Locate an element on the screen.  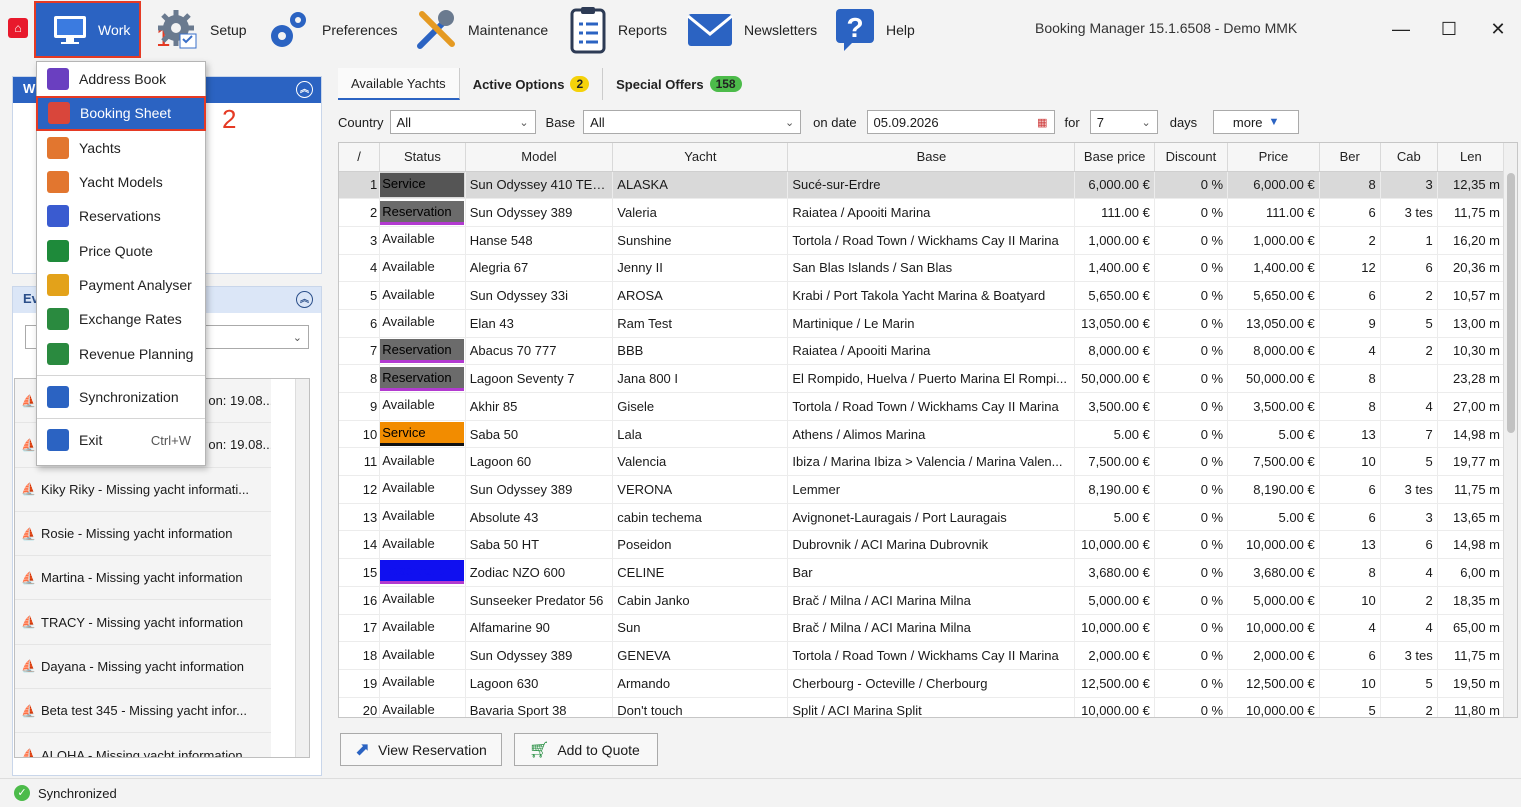
calendar-icon: ▦ is located at coordinates (1042, 122).